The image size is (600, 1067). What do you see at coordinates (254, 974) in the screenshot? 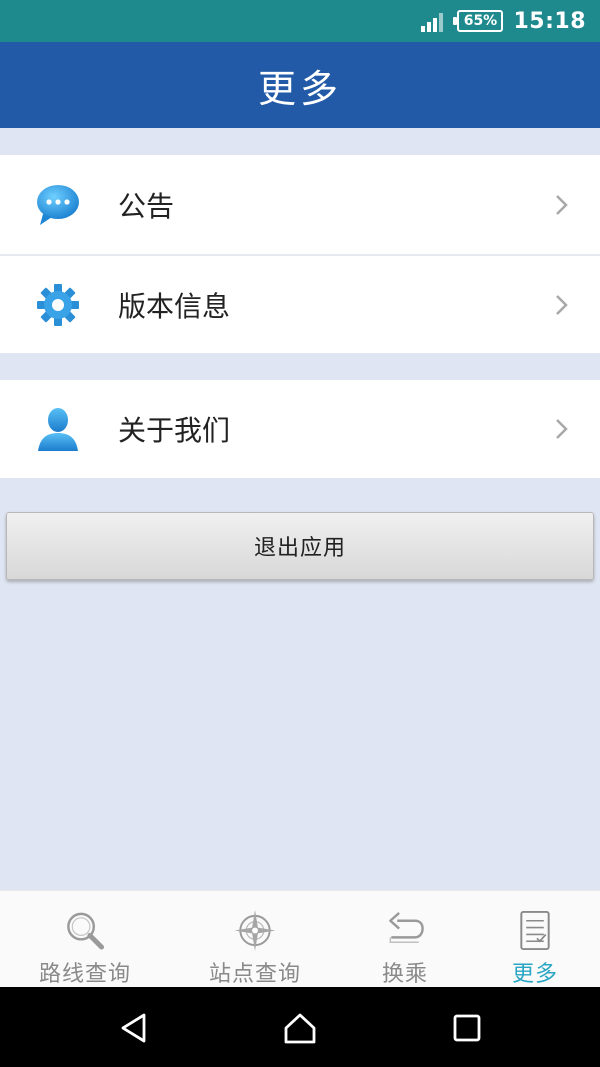
I see `tab-label: 站点查询` at bounding box center [254, 974].